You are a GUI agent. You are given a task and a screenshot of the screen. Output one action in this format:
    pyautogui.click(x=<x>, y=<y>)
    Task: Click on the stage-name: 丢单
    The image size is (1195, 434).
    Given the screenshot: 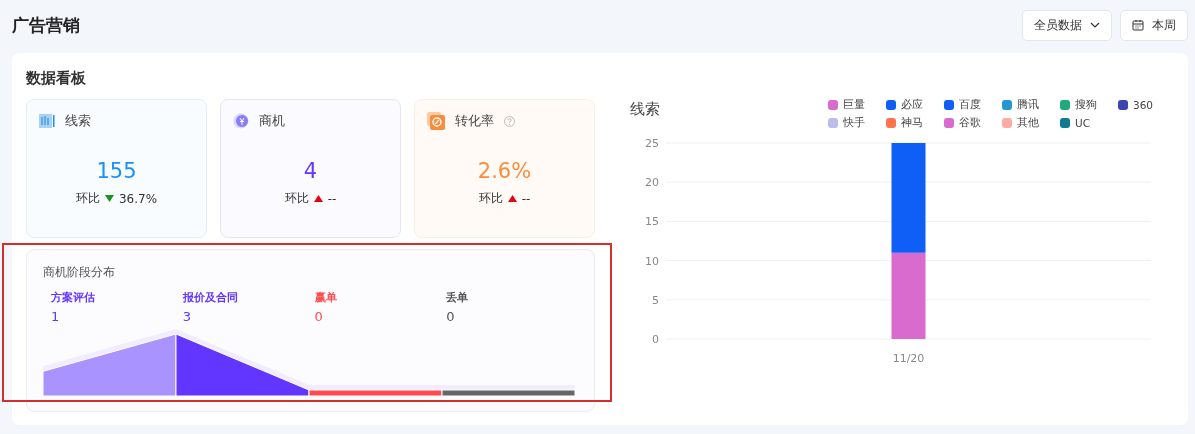 What is the action you would take?
    pyautogui.click(x=457, y=297)
    